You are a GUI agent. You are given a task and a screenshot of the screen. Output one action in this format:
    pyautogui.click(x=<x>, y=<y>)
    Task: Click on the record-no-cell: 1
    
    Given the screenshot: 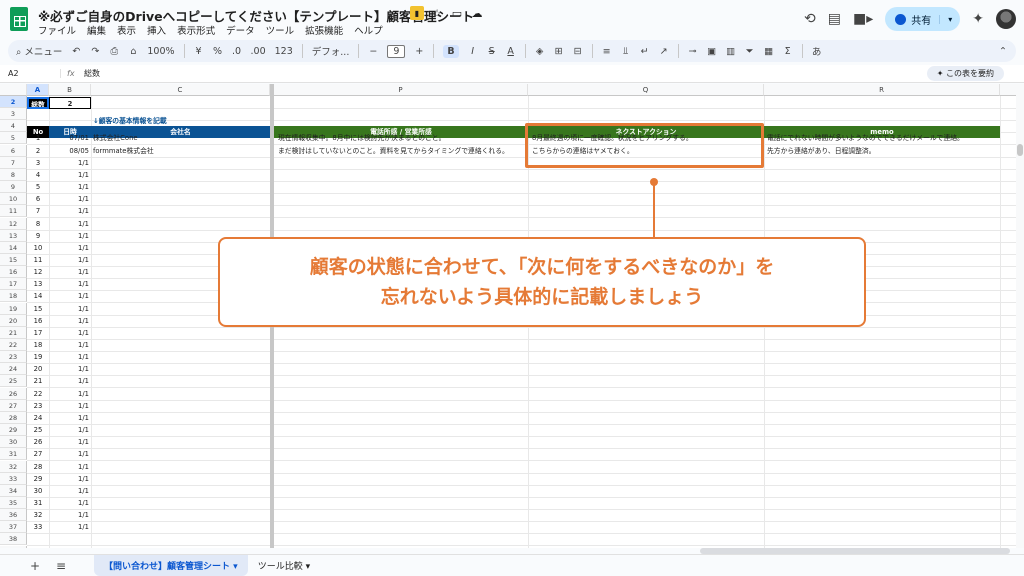 What is the action you would take?
    pyautogui.click(x=38, y=138)
    